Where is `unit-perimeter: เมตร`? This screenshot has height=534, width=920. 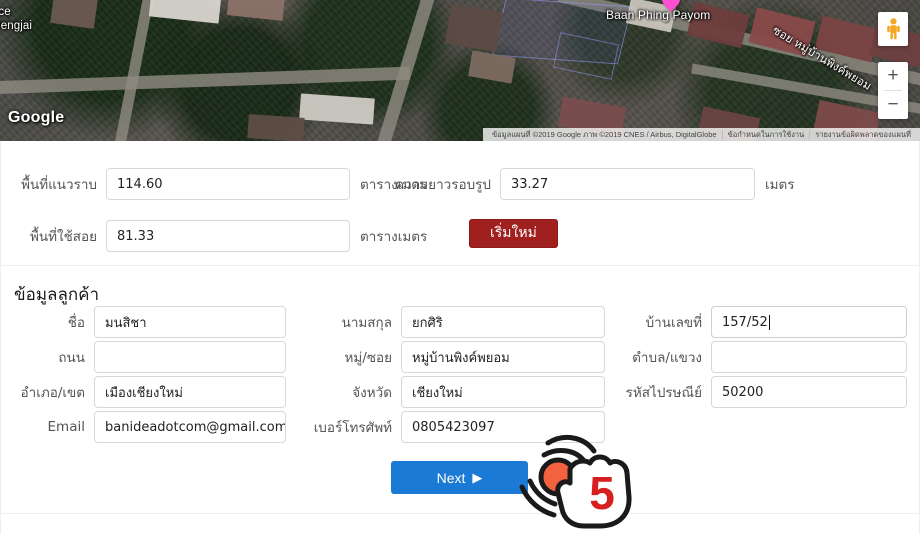 unit-perimeter: เมตร is located at coordinates (780, 185).